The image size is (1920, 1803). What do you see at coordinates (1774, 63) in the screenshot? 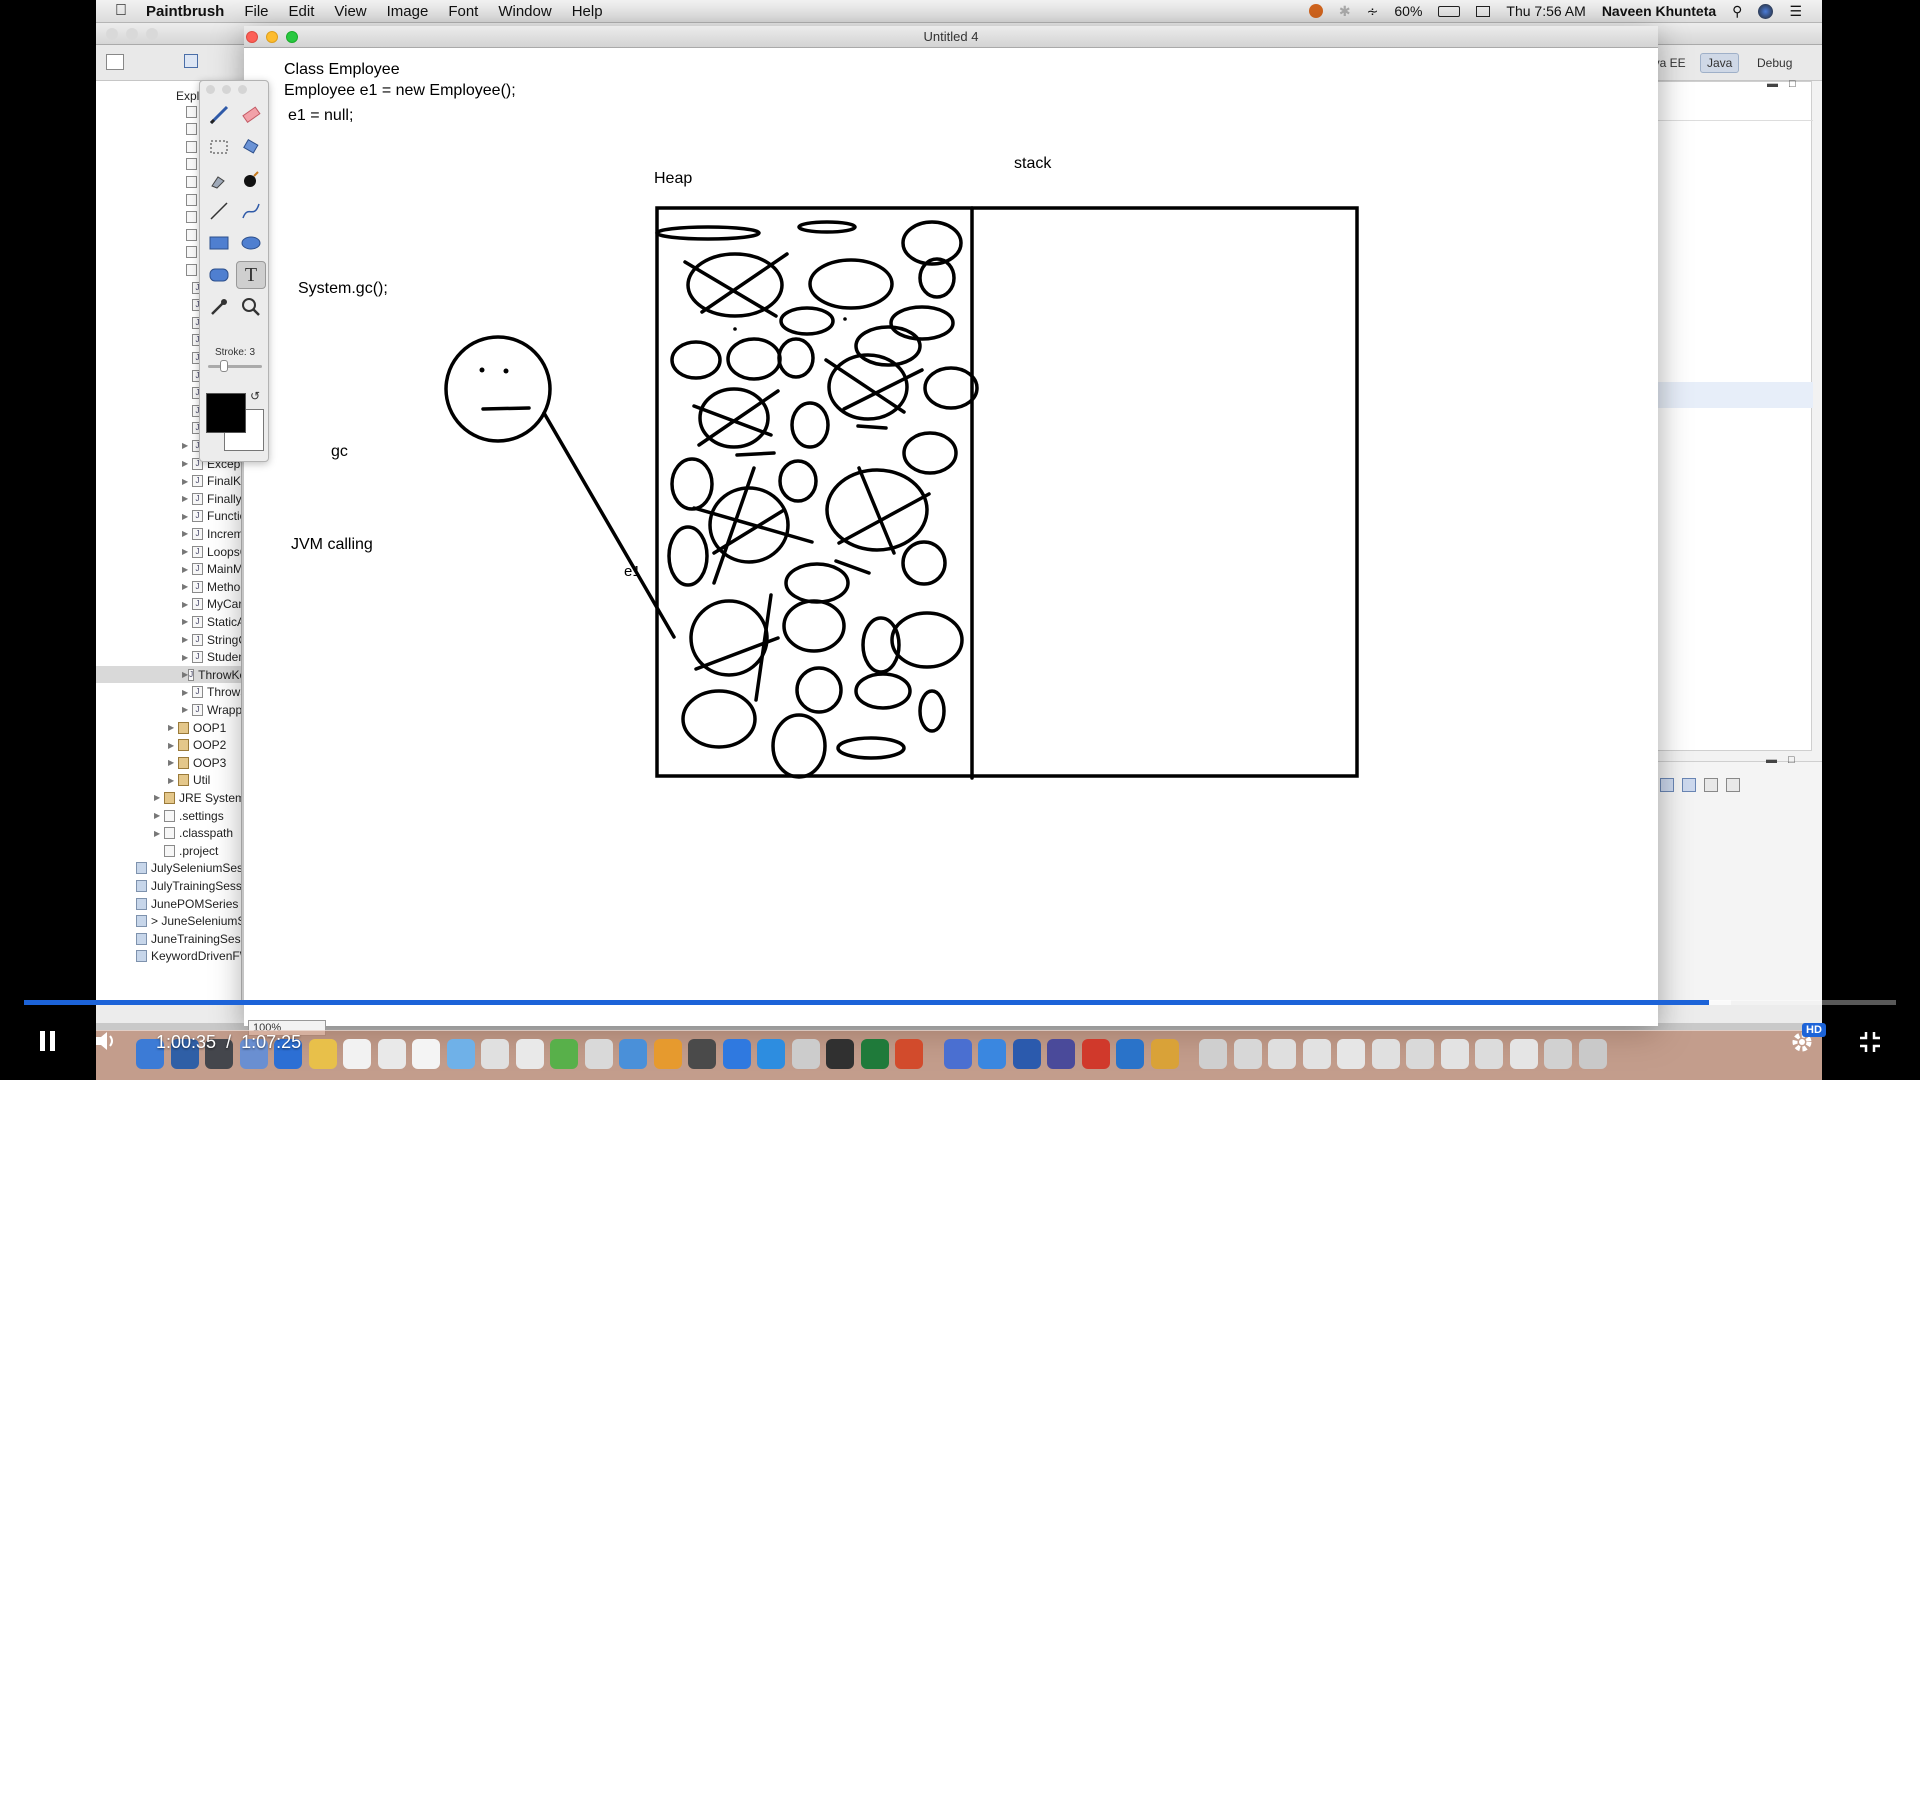
I see `perspective-debug: Debug` at bounding box center [1774, 63].